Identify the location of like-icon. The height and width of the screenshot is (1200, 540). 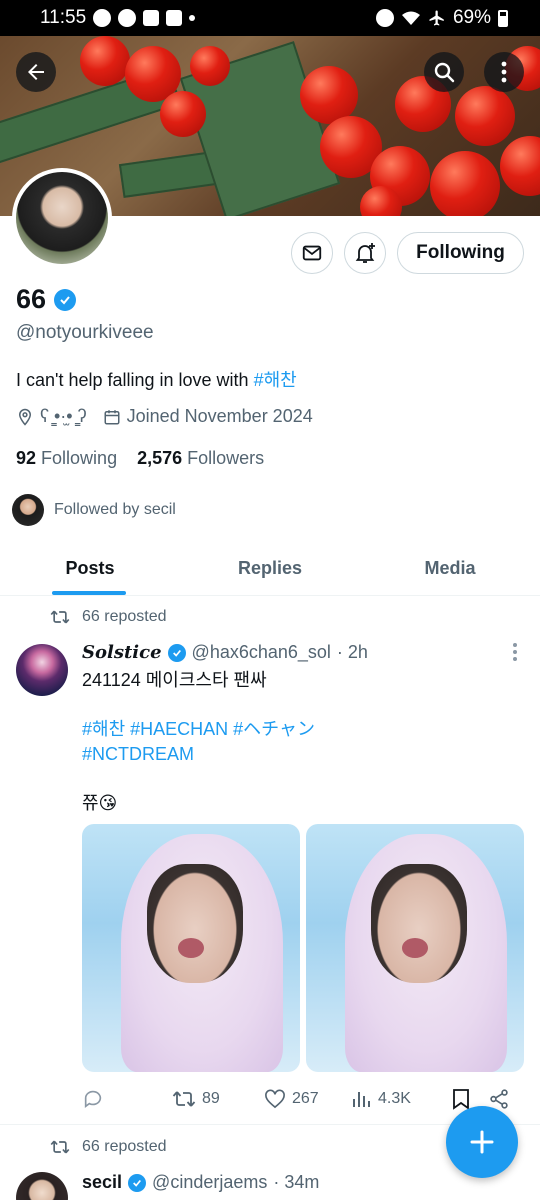
(275, 1099).